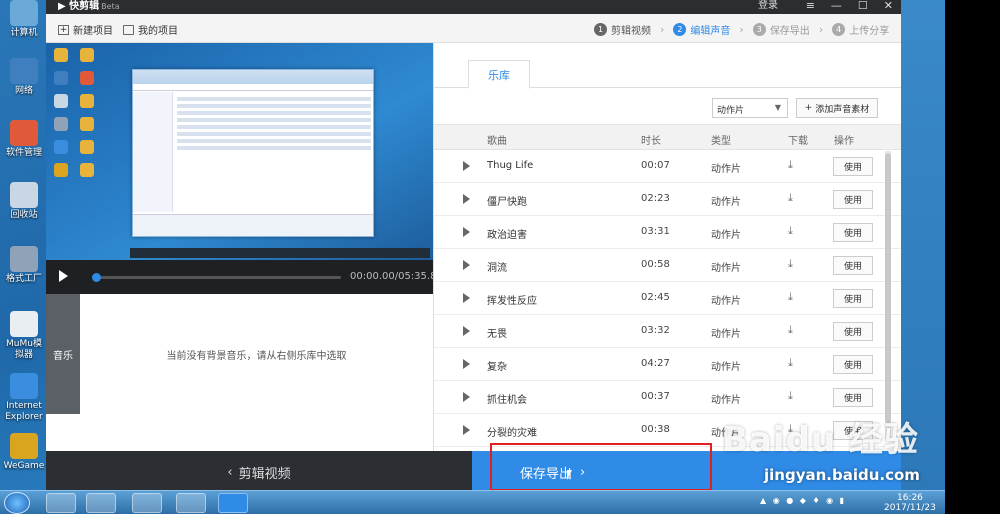 This screenshot has height=514, width=1000. What do you see at coordinates (837, 108) in the screenshot?
I see `add-audio-button: + 添加声音素材` at bounding box center [837, 108].